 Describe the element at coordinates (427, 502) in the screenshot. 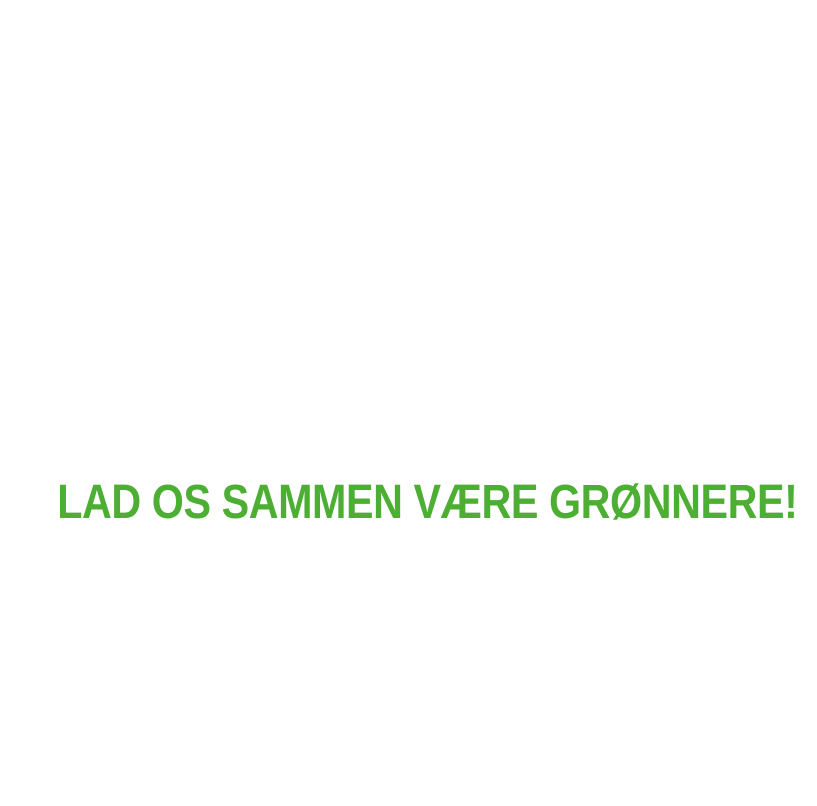

I see `headline: LAD OS SAMMEN VÆRE GRØNNERE!` at that location.